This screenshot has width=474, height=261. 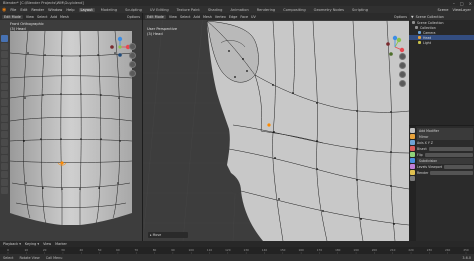 What do you see at coordinates (470, 3) in the screenshot?
I see `close-button: ×` at bounding box center [470, 3].